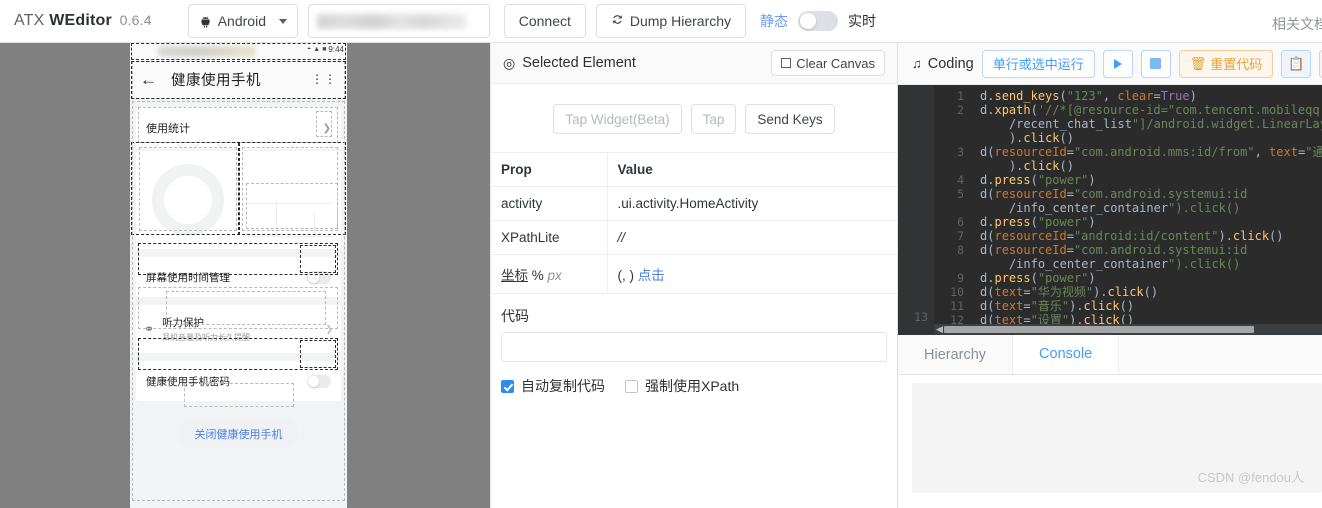 The image size is (1322, 508). Describe the element at coordinates (1038, 63) in the screenshot. I see `run-selection-button: 单行或选中运行` at that location.